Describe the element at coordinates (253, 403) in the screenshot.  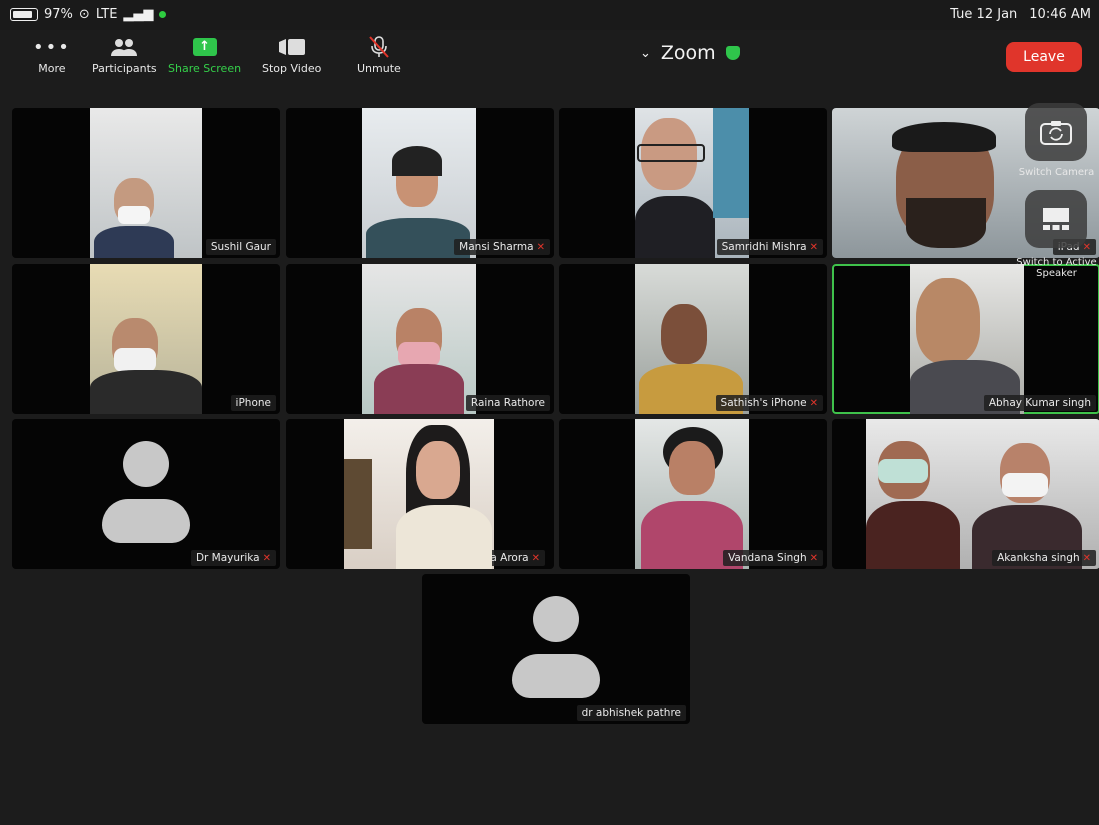
I see `participant-name-label: iPhone` at that location.